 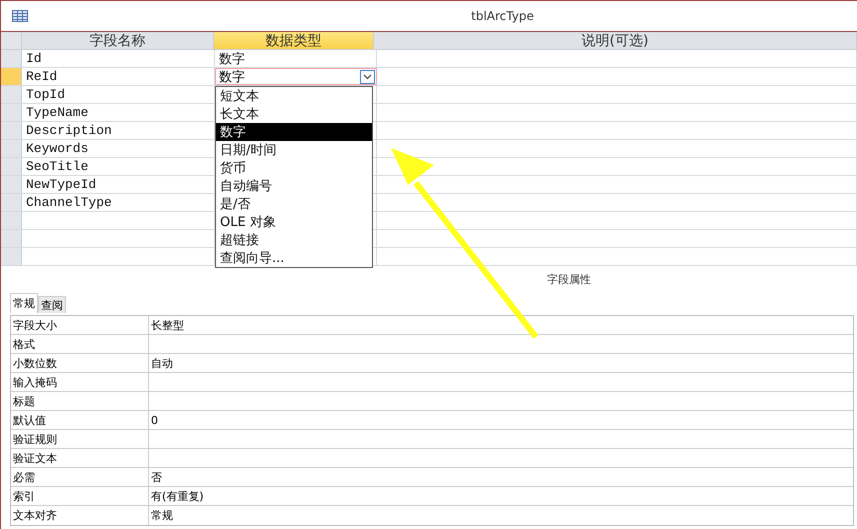 I want to click on column-header: 说明(可选), so click(x=615, y=40).